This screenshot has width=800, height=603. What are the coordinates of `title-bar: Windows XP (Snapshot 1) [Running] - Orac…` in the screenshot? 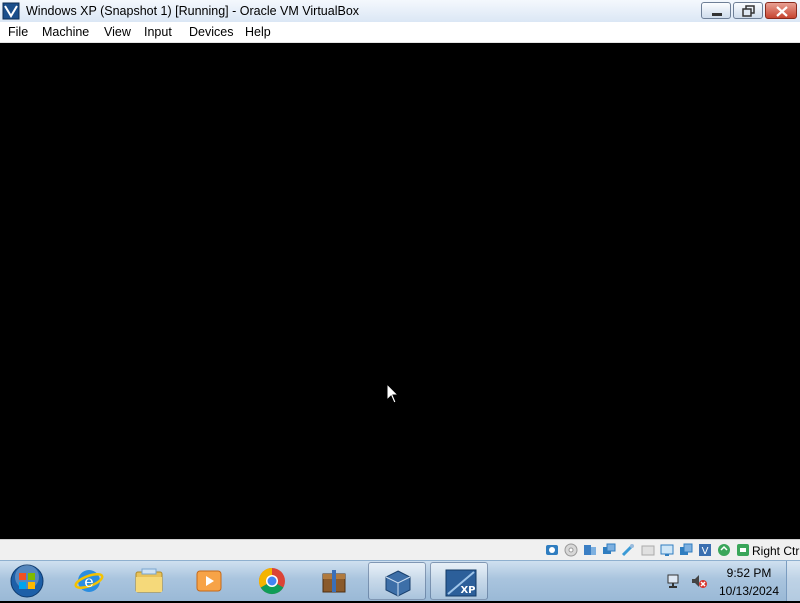 It's located at (400, 11).